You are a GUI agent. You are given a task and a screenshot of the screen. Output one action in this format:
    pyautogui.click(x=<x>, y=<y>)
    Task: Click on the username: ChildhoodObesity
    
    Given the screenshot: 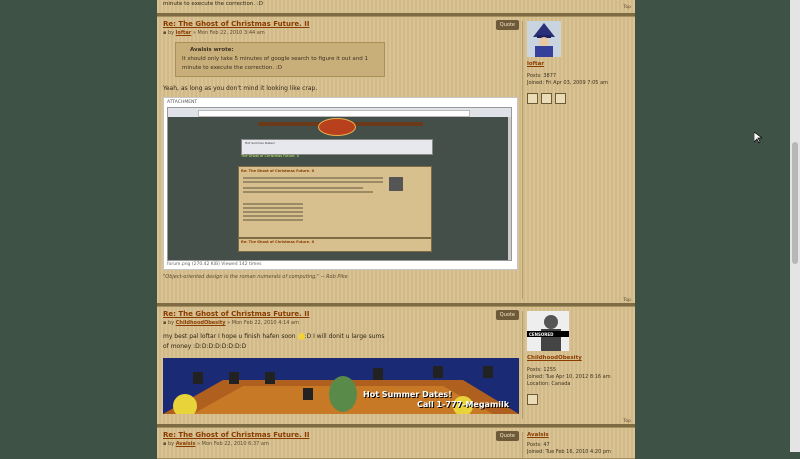 What is the action you would take?
    pyautogui.click(x=577, y=358)
    